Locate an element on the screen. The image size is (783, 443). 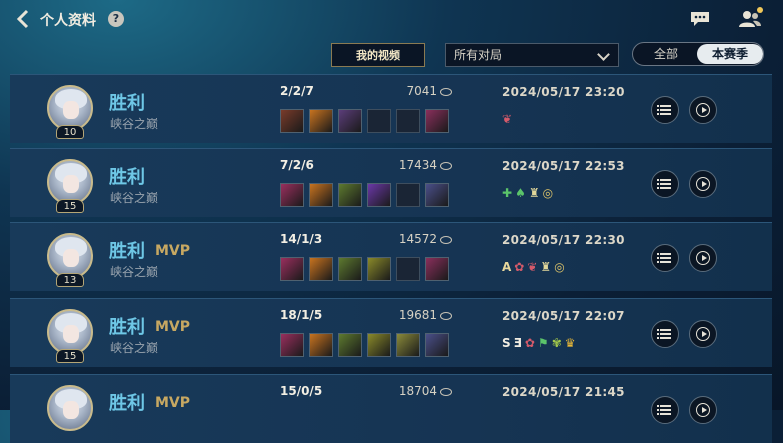
gold-value: 7041 is located at coordinates (421, 91).